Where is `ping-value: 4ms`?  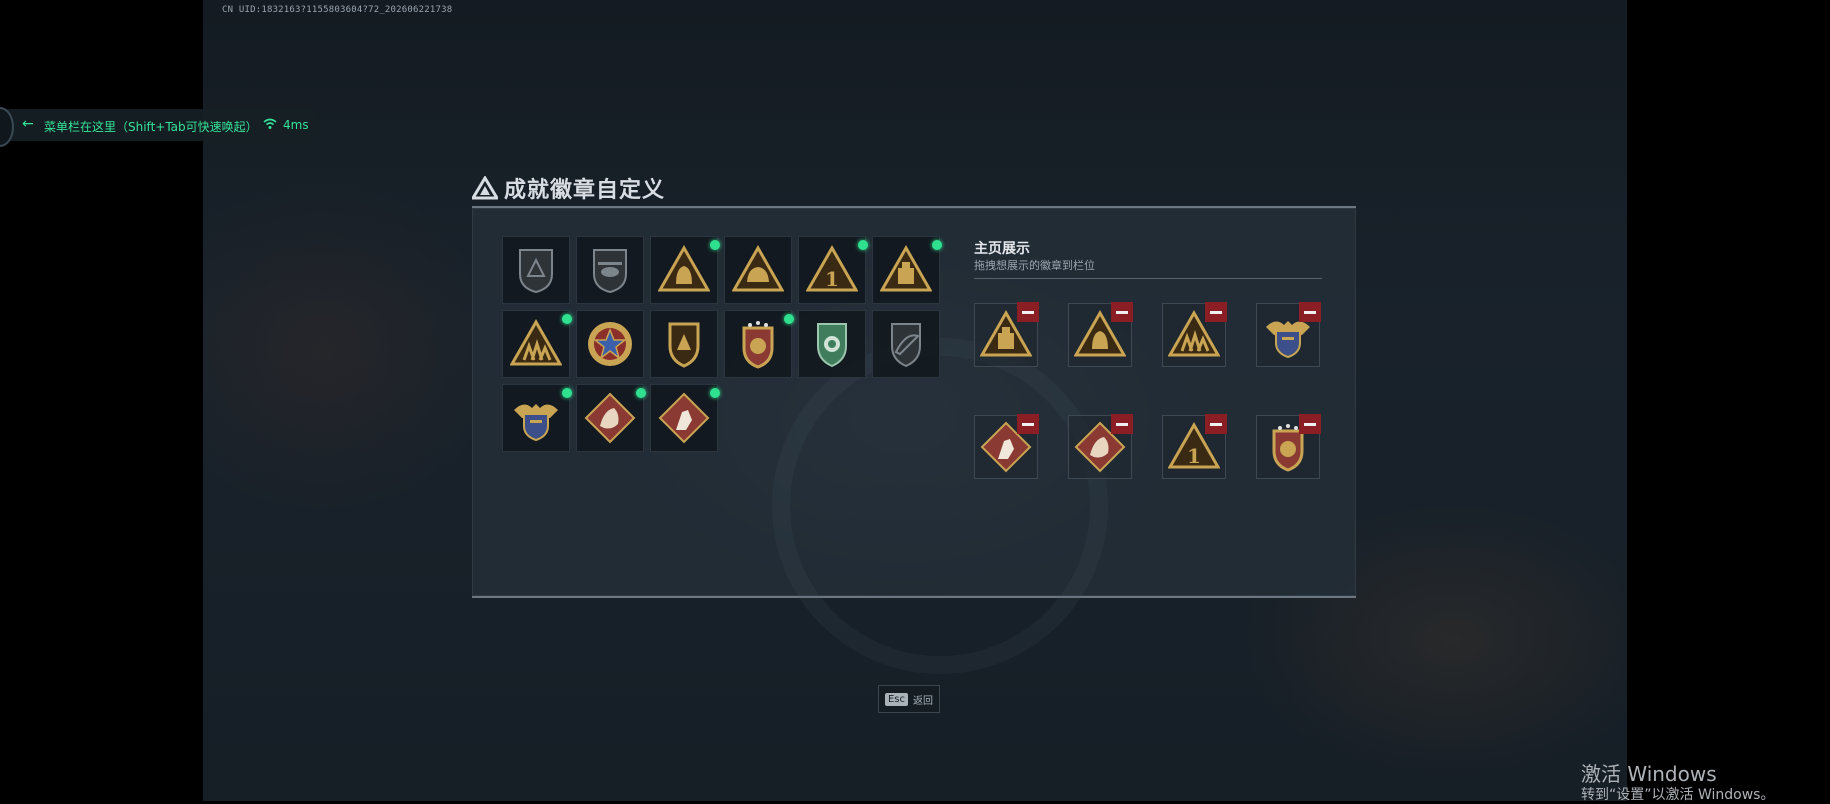 ping-value: 4ms is located at coordinates (296, 125).